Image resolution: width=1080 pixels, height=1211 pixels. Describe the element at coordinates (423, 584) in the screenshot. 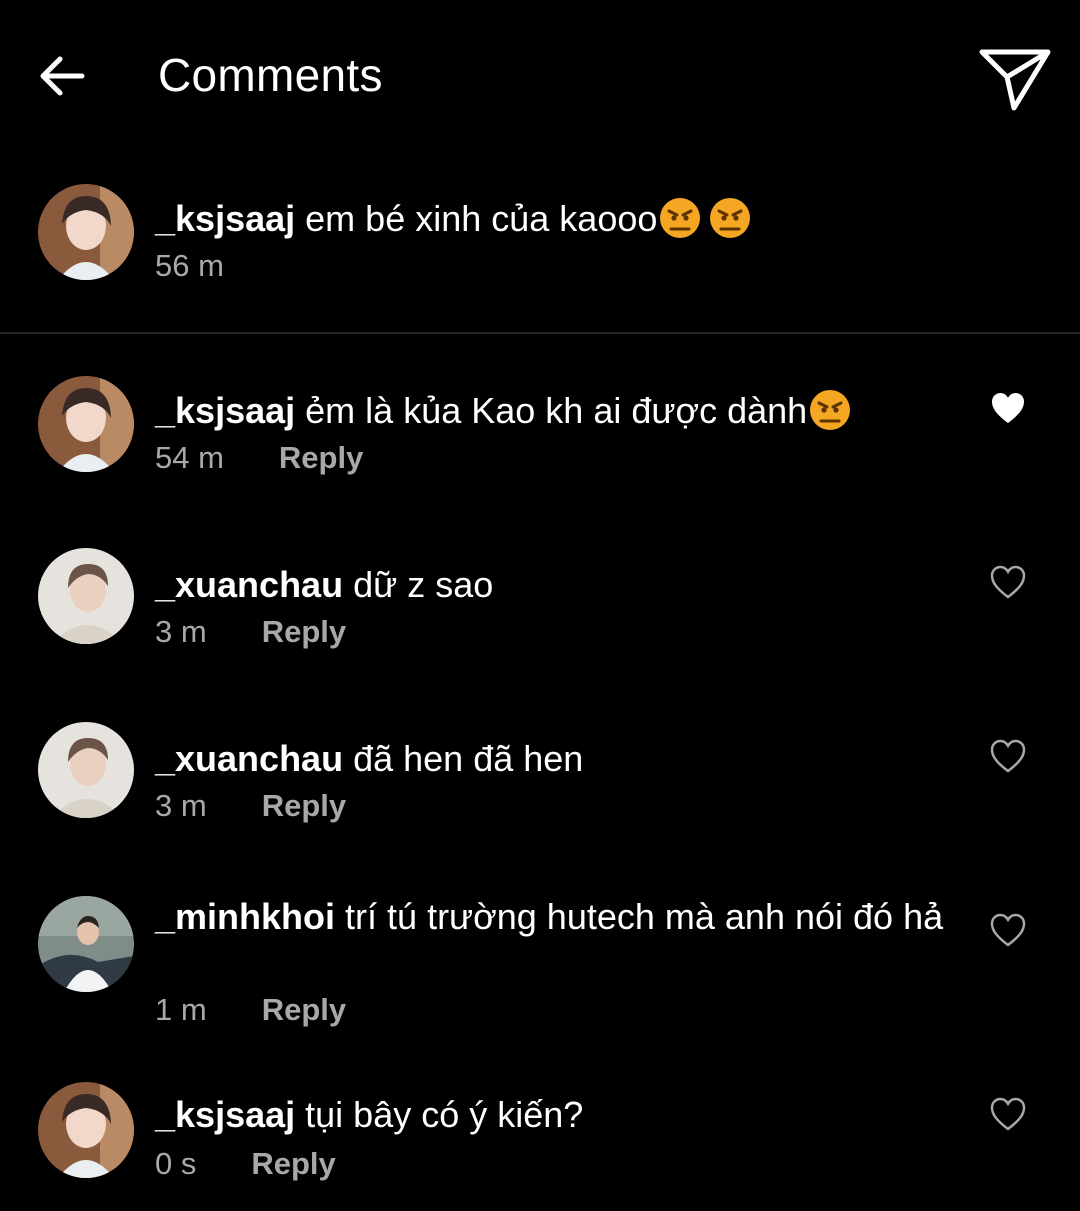

I see `comment-body: dữ z sao` at that location.